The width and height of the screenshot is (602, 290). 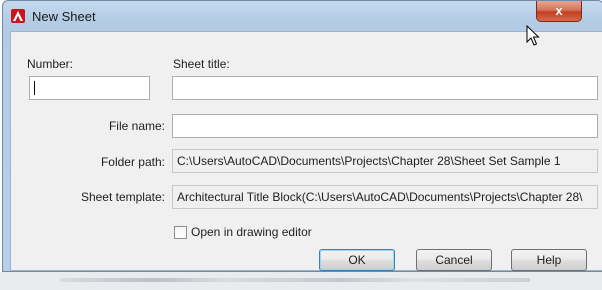 What do you see at coordinates (89, 88) in the screenshot?
I see `number-field` at bounding box center [89, 88].